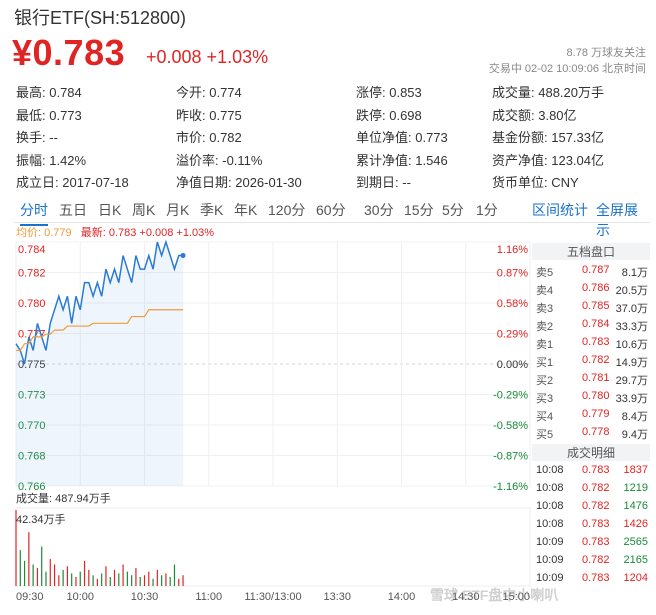 Image resolution: width=656 pixels, height=615 pixels. I want to click on orderbook-label: 卖5, so click(545, 273).